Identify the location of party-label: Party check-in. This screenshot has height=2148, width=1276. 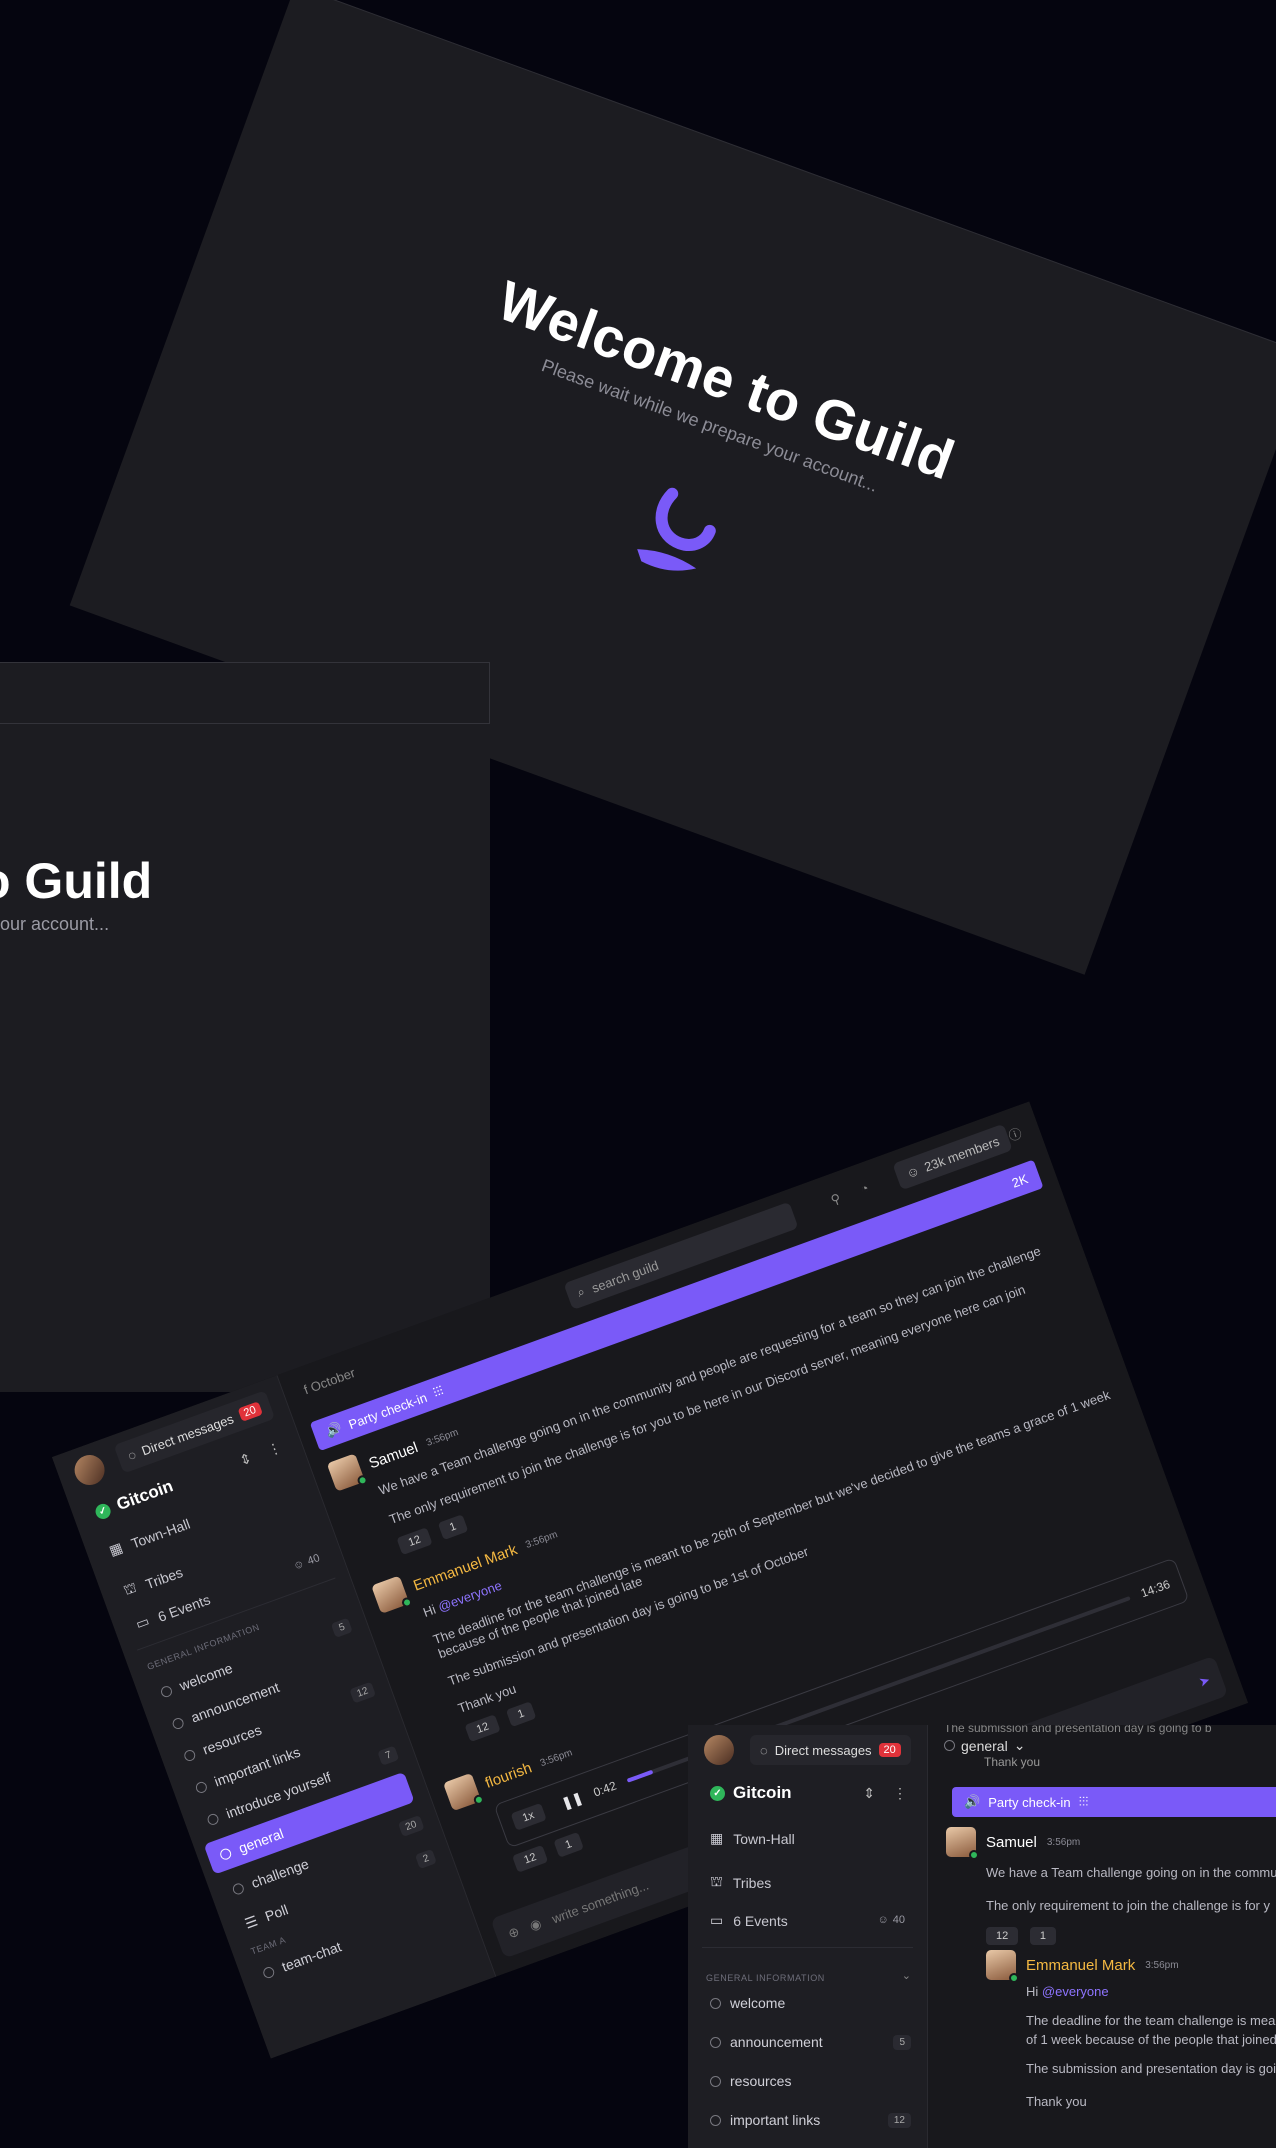
(1029, 1802).